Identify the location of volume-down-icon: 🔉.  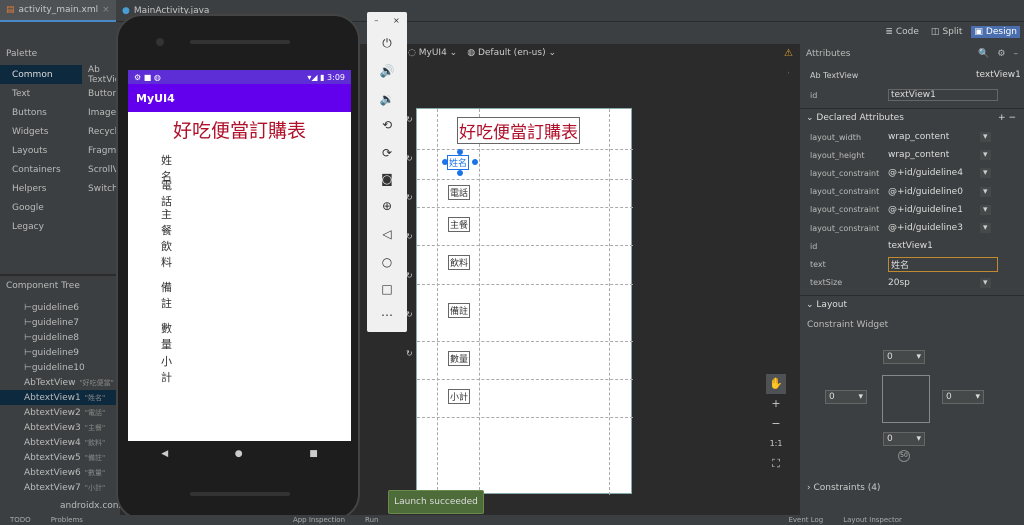
(387, 99).